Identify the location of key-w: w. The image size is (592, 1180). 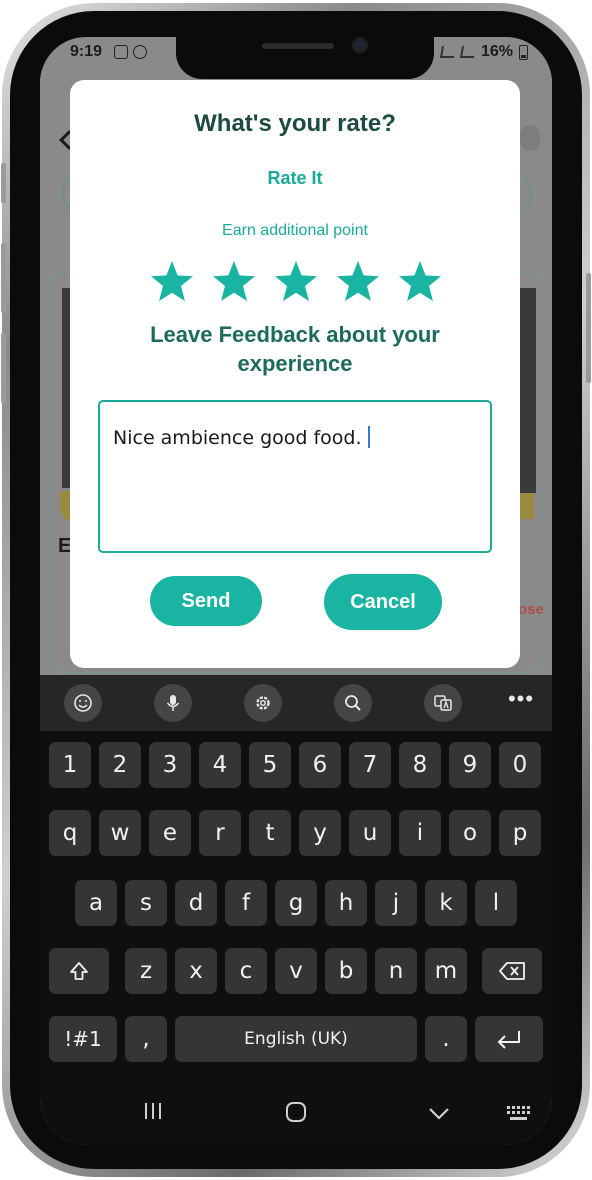
(120, 833).